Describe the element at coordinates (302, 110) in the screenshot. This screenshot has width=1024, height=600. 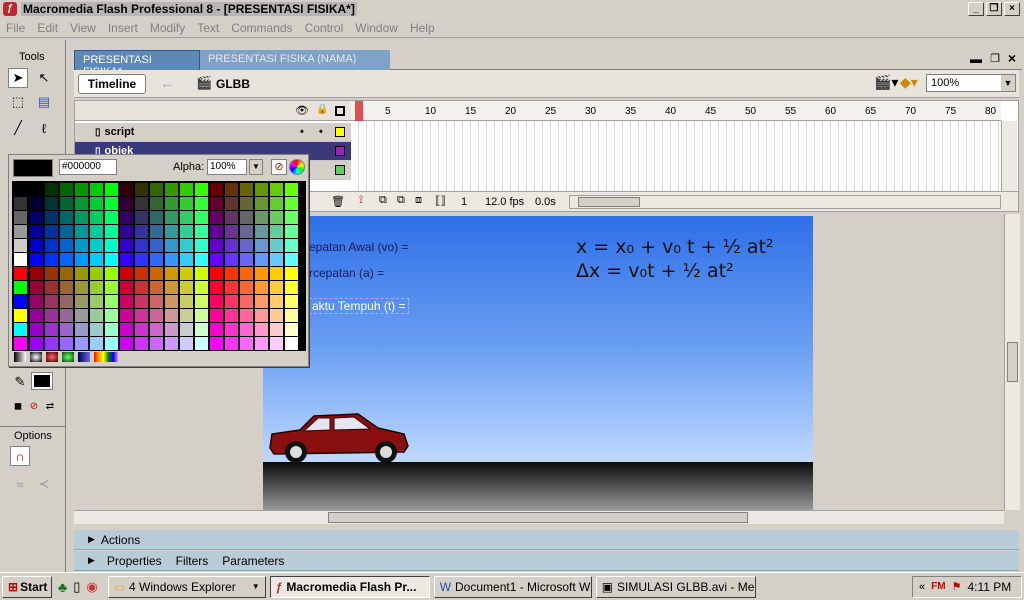
I see `eye-icon: 👁` at that location.